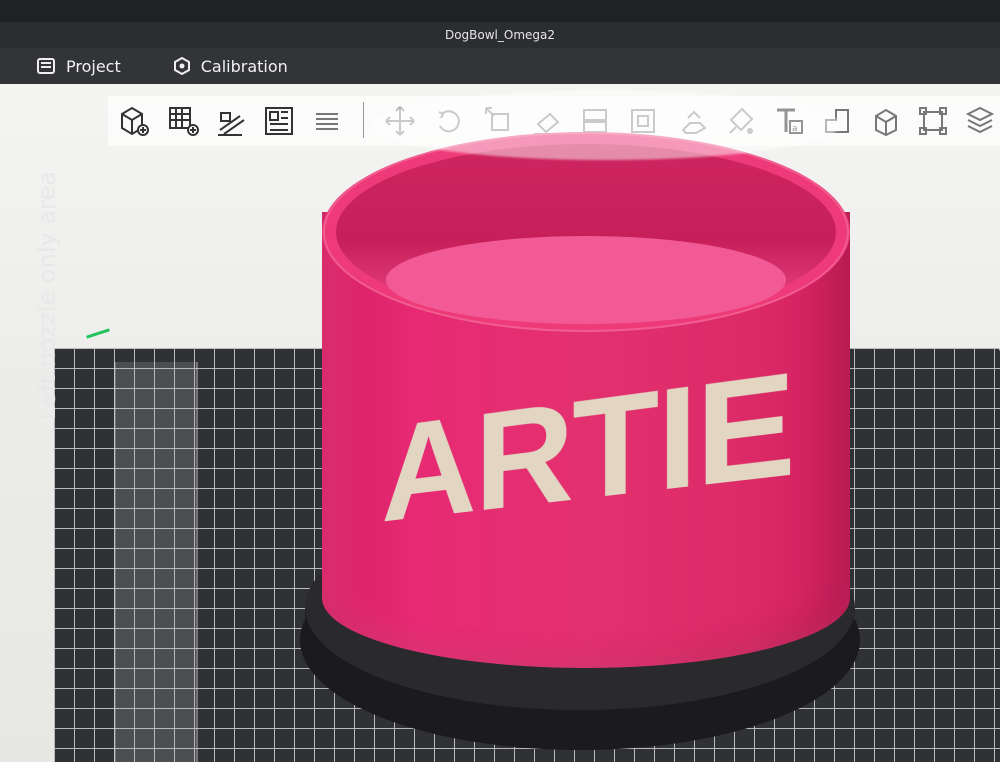 This screenshot has height=762, width=1000. Describe the element at coordinates (244, 66) in the screenshot. I see `calibration-menu-label: Calibration` at that location.